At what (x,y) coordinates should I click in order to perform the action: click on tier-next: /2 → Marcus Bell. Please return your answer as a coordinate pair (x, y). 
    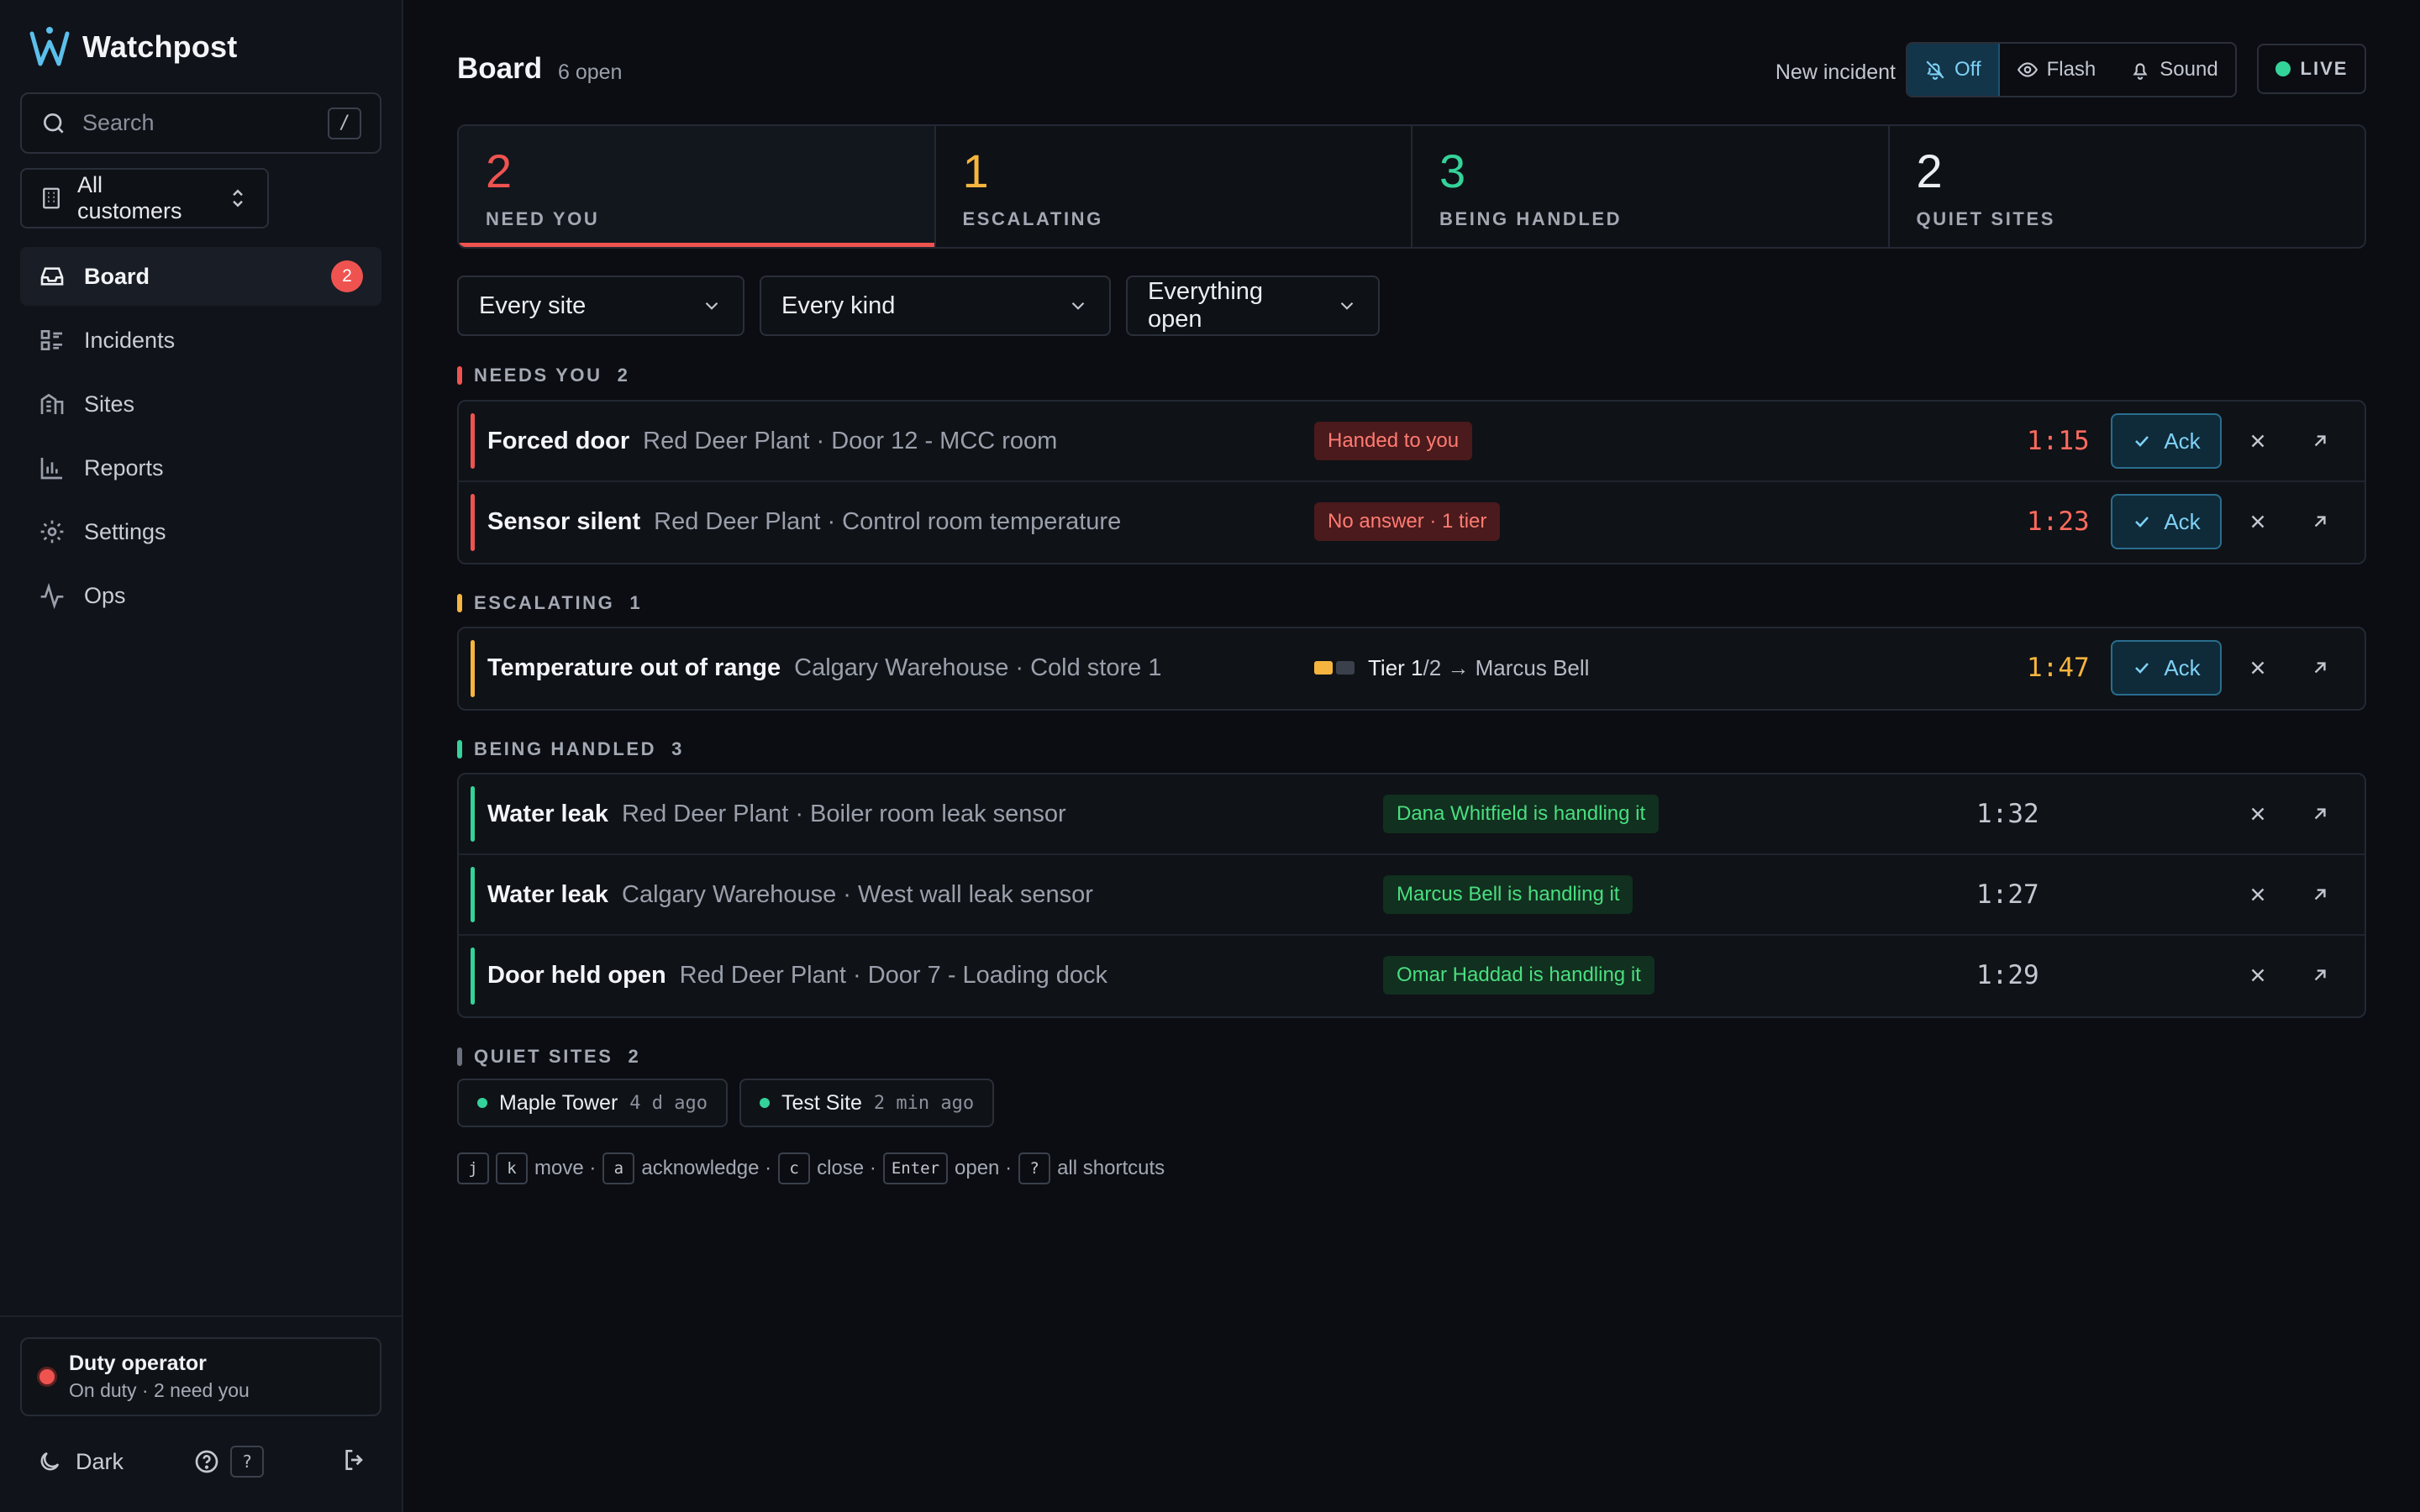
    Looking at the image, I should click on (1506, 667).